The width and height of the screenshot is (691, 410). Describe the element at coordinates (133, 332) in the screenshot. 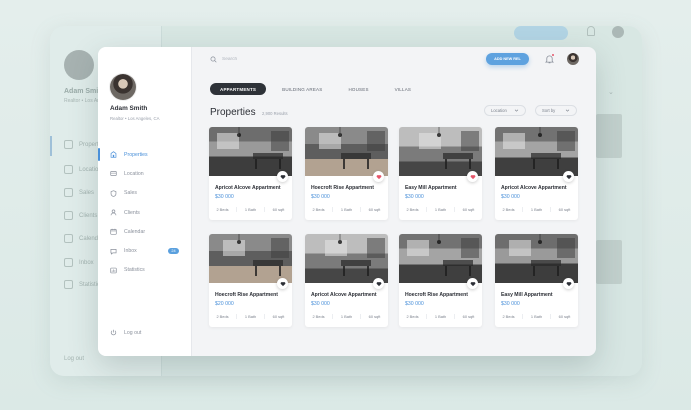

I see `logout-label: Log out` at that location.